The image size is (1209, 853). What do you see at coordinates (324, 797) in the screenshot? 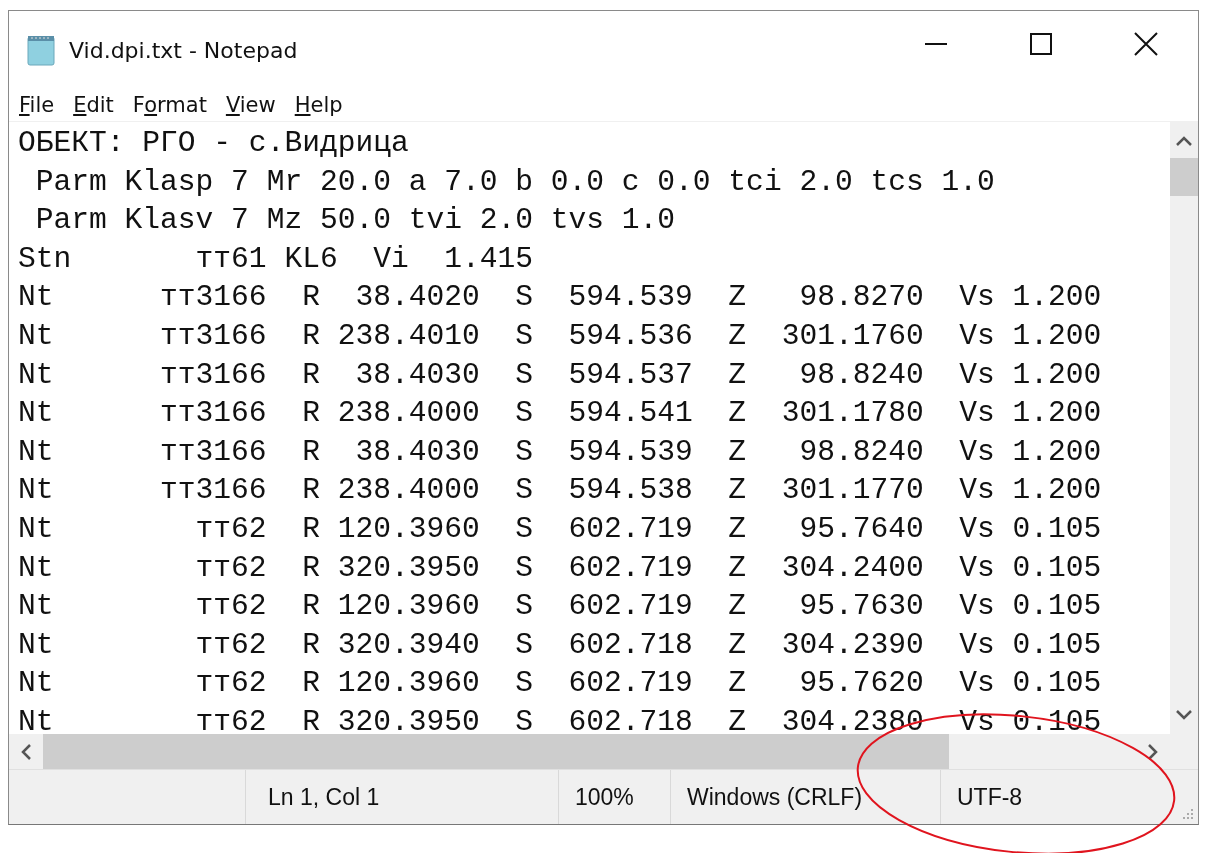
I see `cursor-position: Ln 1, Col 1` at bounding box center [324, 797].